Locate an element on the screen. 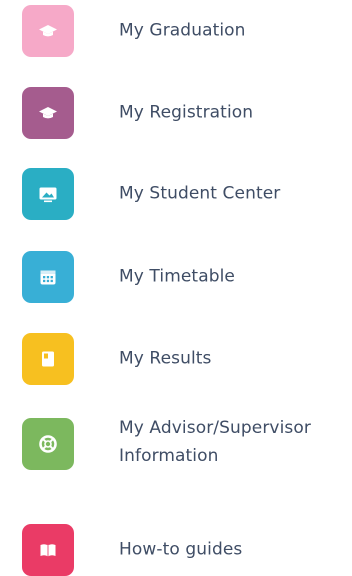  registration-tile is located at coordinates (48, 113).